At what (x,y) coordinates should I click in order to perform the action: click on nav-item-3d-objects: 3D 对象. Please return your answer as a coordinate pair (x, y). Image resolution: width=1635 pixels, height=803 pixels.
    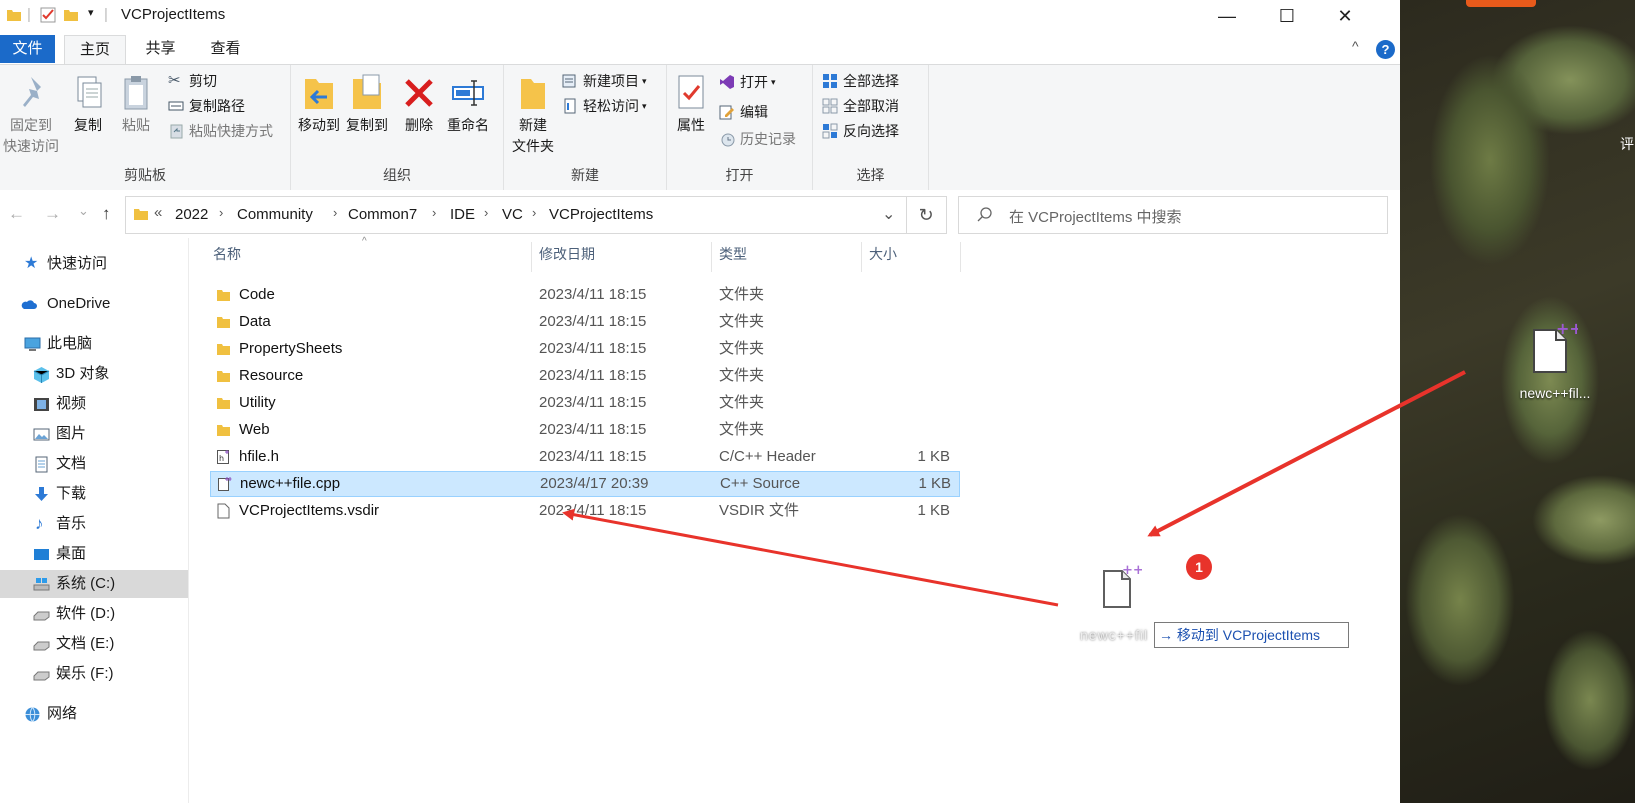
    Looking at the image, I should click on (94, 374).